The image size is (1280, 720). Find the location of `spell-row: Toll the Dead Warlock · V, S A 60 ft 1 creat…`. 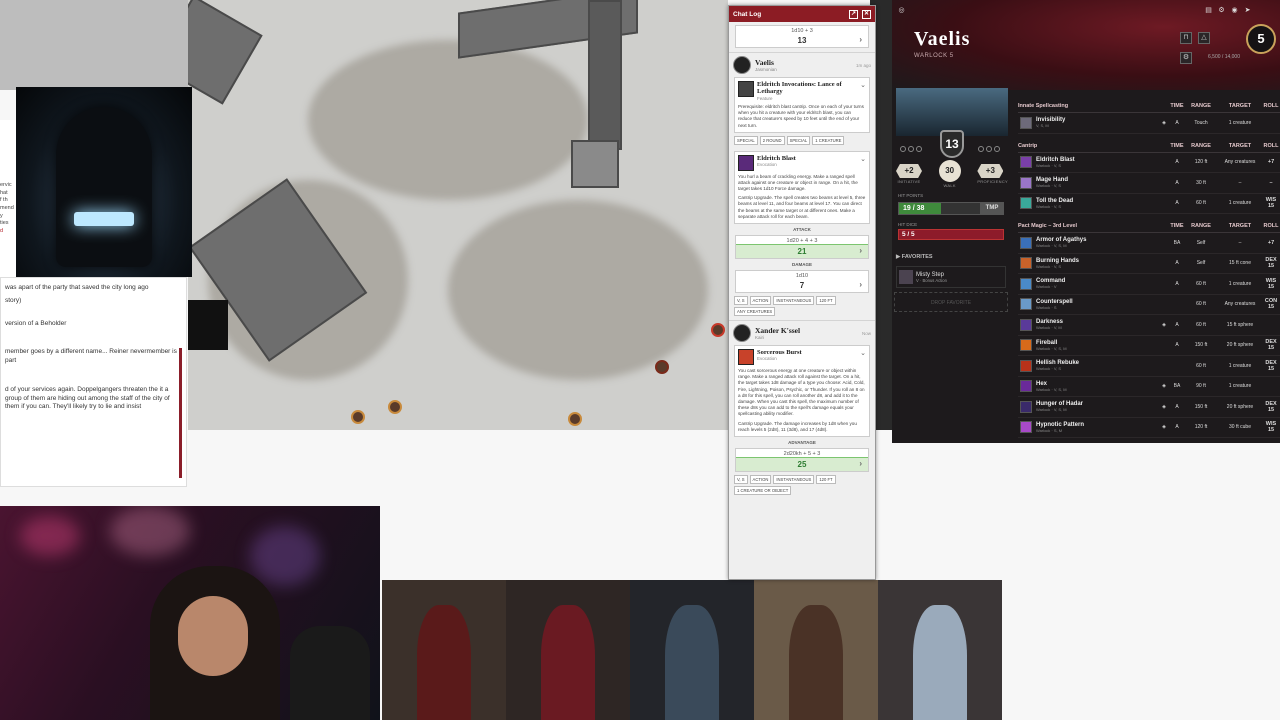

spell-row: Toll the Dead Warlock · V, S A 60 ft 1 creat… is located at coordinates (1149, 204).